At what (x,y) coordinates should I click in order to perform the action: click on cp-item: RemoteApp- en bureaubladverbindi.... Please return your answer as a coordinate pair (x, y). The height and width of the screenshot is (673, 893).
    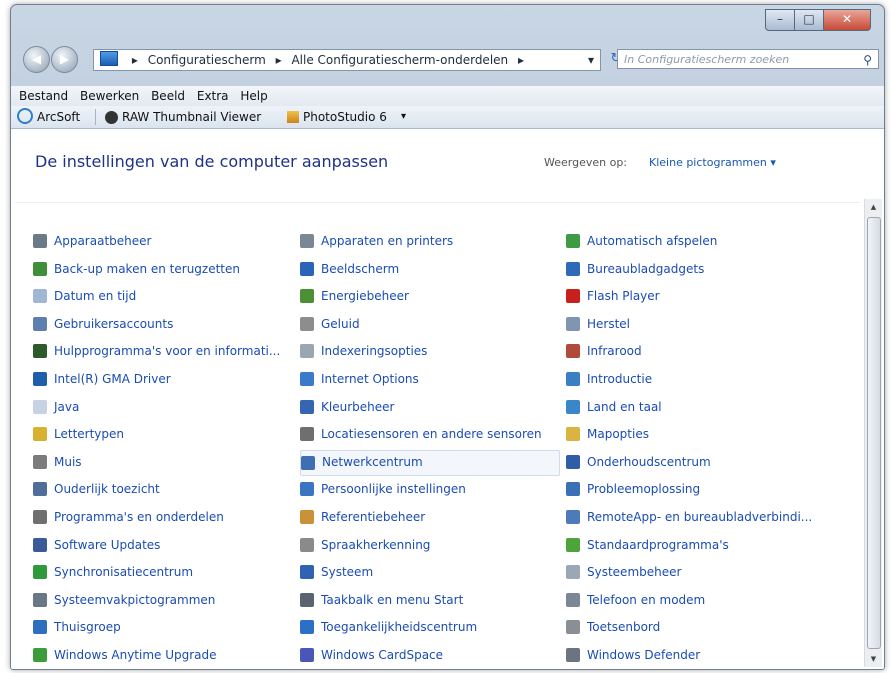
    Looking at the image, I should click on (701, 517).